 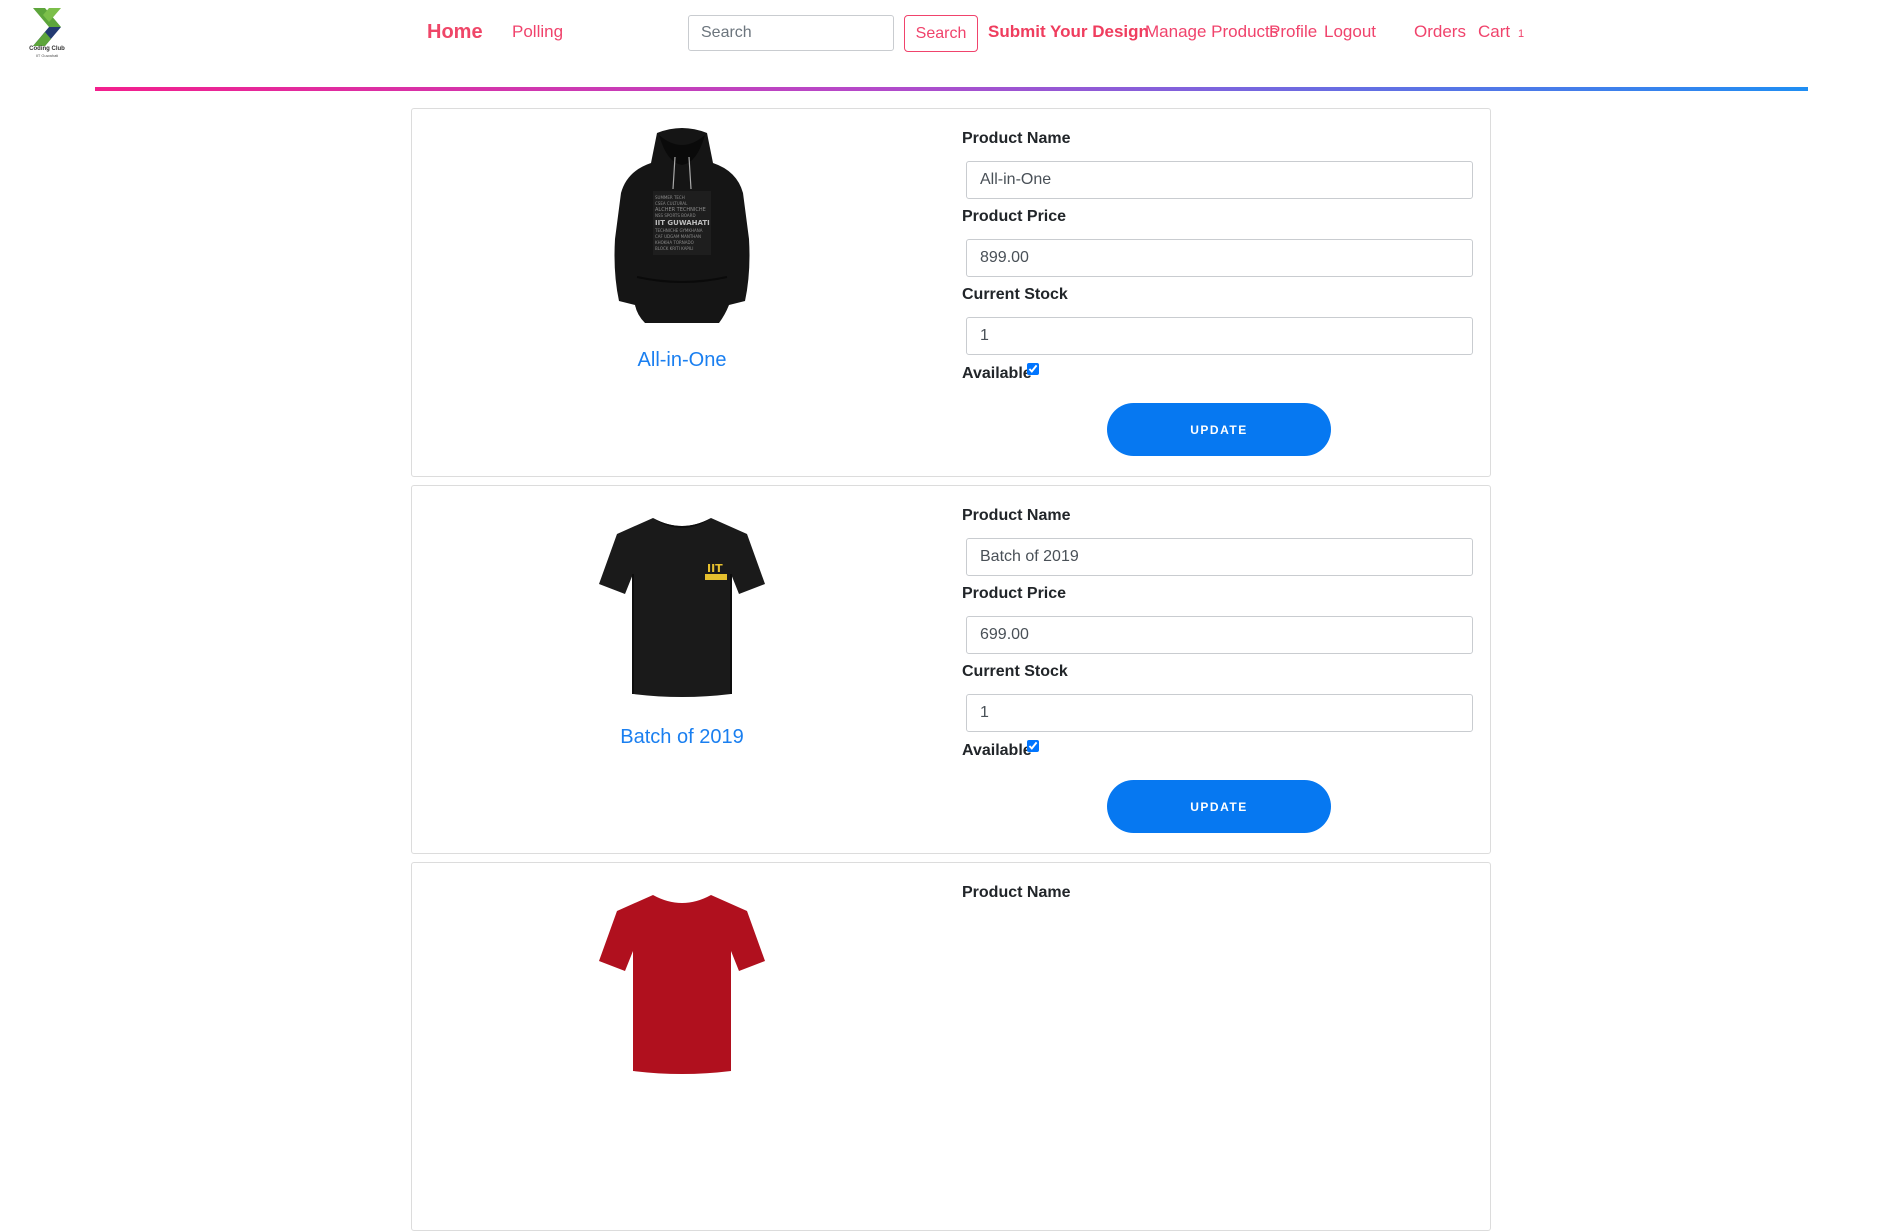 What do you see at coordinates (1440, 32) in the screenshot?
I see `nav-orders-link: Orders` at bounding box center [1440, 32].